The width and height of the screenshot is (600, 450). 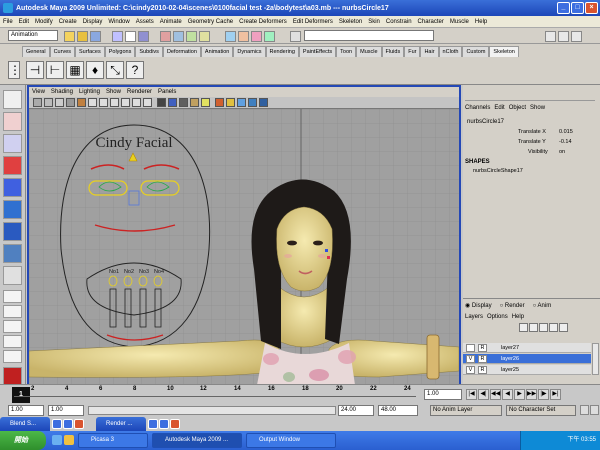 What do you see at coordinates (443, 394) in the screenshot?
I see `current-time-field: 1.00` at bounding box center [443, 394].